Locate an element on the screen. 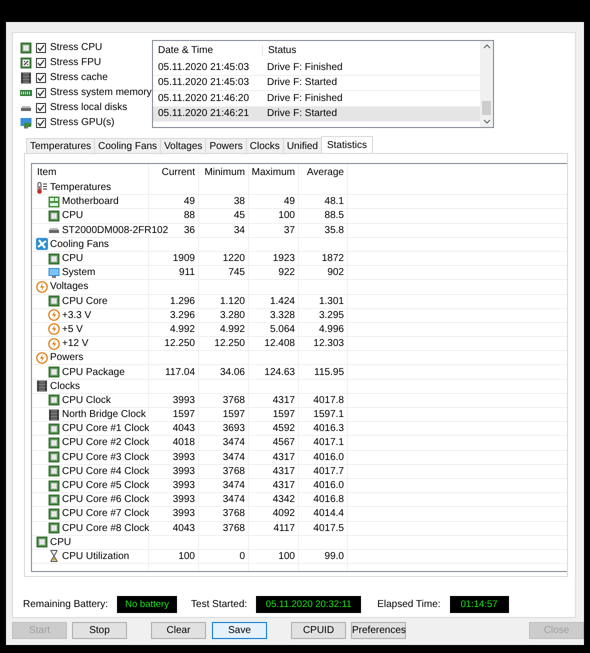 Image resolution: width=590 pixels, height=653 pixels. sensor-label: CPU Package is located at coordinates (93, 372).